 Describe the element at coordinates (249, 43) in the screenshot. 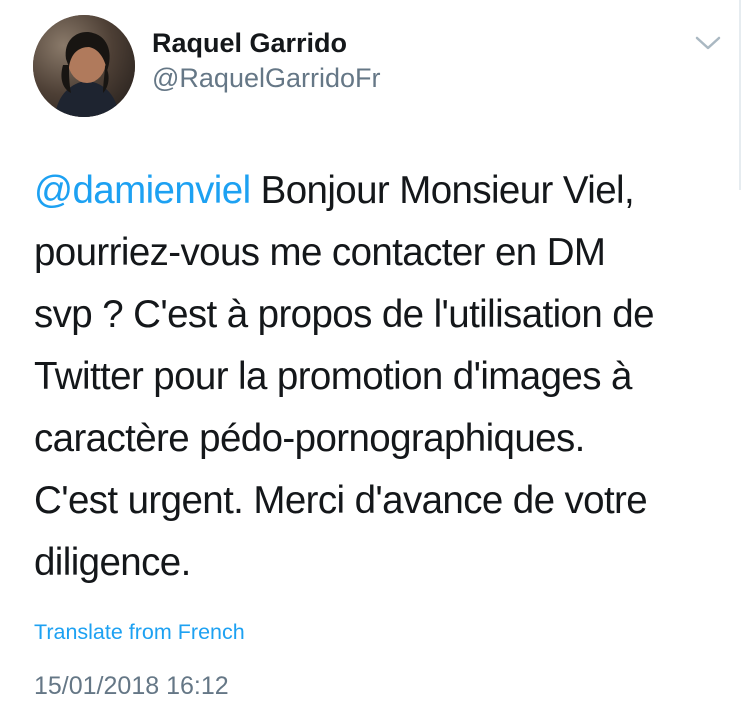

I see `author-display-name: Raquel Garrido` at that location.